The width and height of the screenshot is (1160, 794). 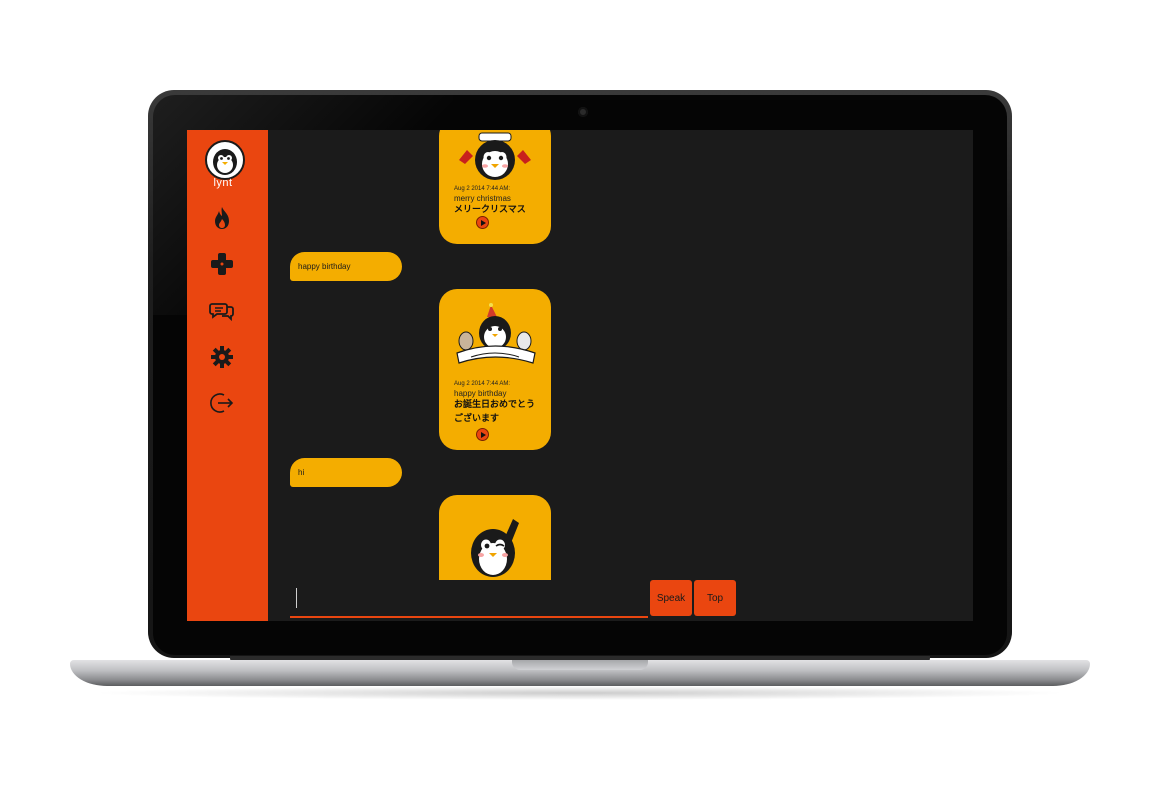 I want to click on penguin-waving-stamp, so click(x=495, y=548).